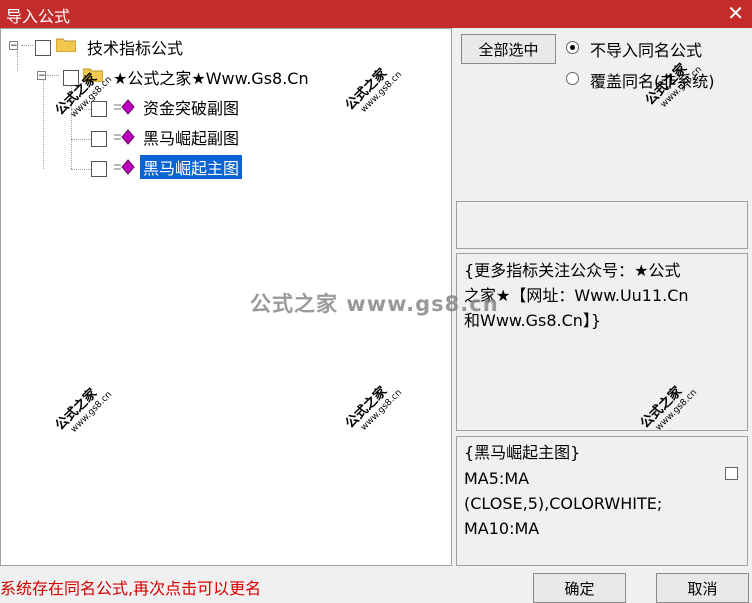 This screenshot has height=603, width=752. Describe the element at coordinates (508, 49) in the screenshot. I see `select-all-button: 全部选中` at that location.